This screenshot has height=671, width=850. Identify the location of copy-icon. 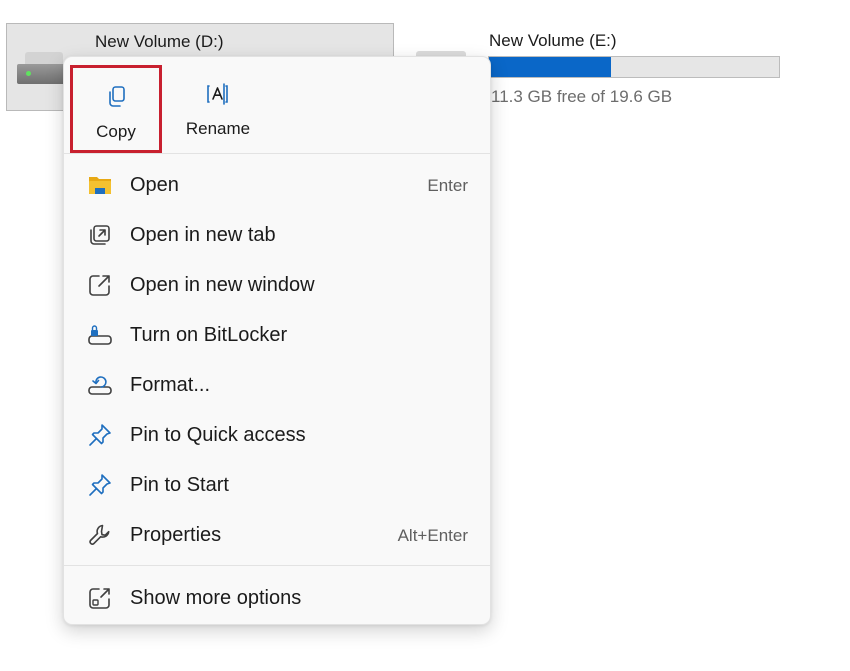
(117, 96).